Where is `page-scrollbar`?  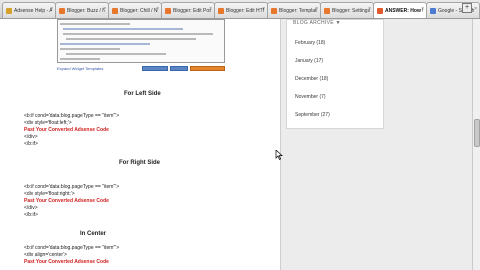 page-scrollbar is located at coordinates (476, 144).